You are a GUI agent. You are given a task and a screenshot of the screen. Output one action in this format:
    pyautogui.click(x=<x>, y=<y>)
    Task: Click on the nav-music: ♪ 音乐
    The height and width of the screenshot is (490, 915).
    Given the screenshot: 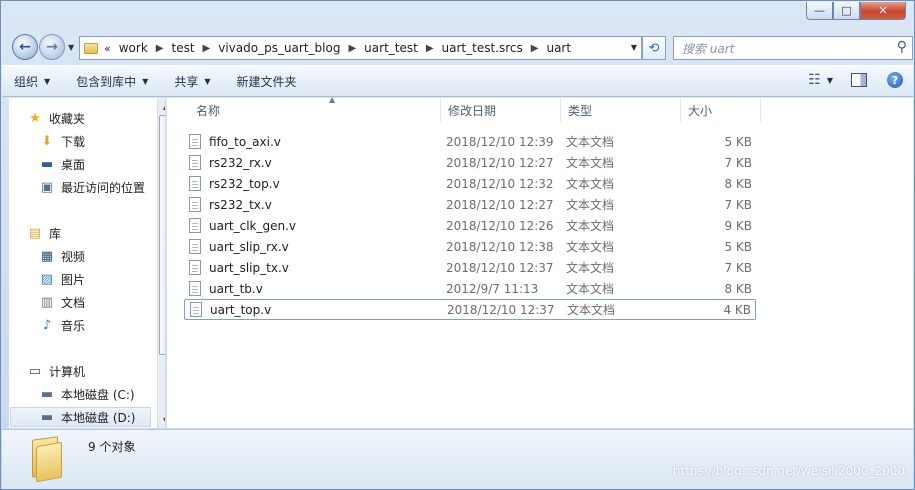 What is the action you would take?
    pyautogui.click(x=62, y=325)
    